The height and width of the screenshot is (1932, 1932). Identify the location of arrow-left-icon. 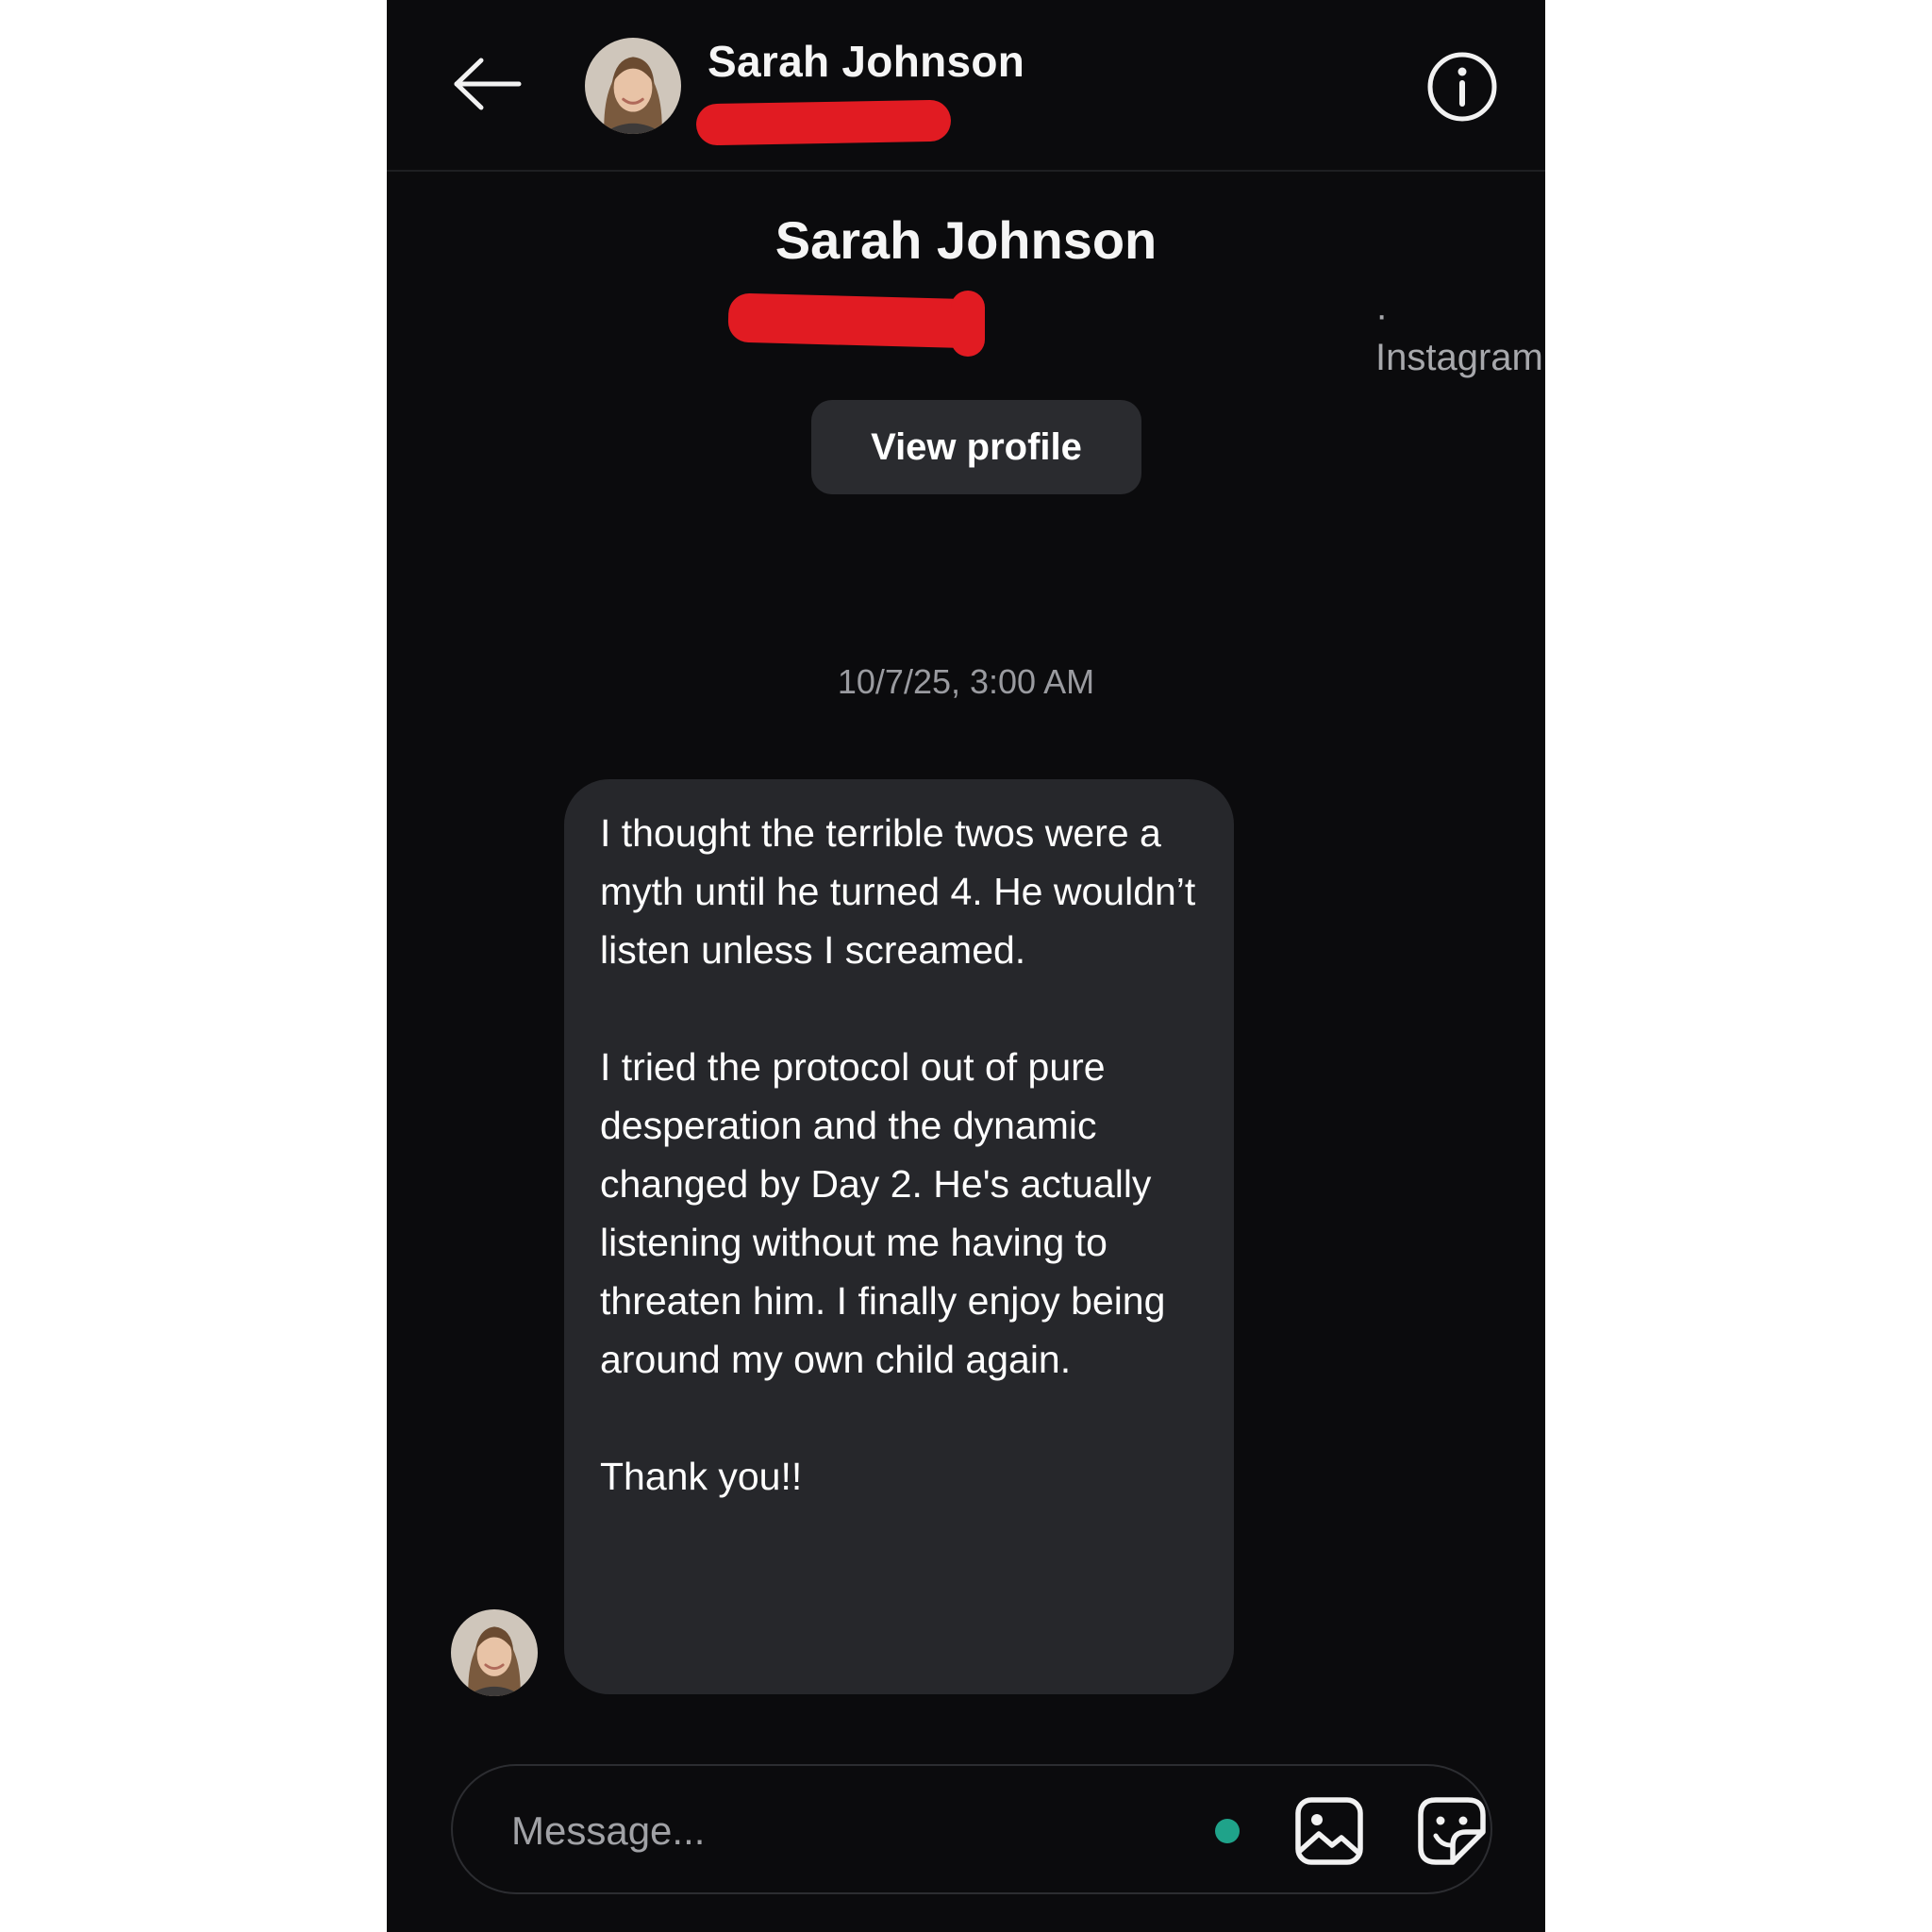
(488, 84).